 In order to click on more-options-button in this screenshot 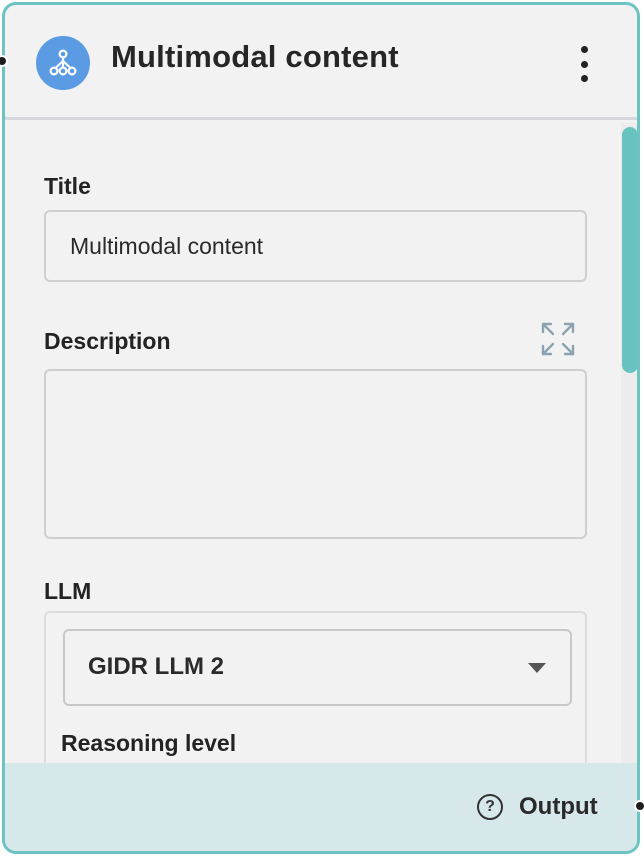, I will do `click(584, 64)`.